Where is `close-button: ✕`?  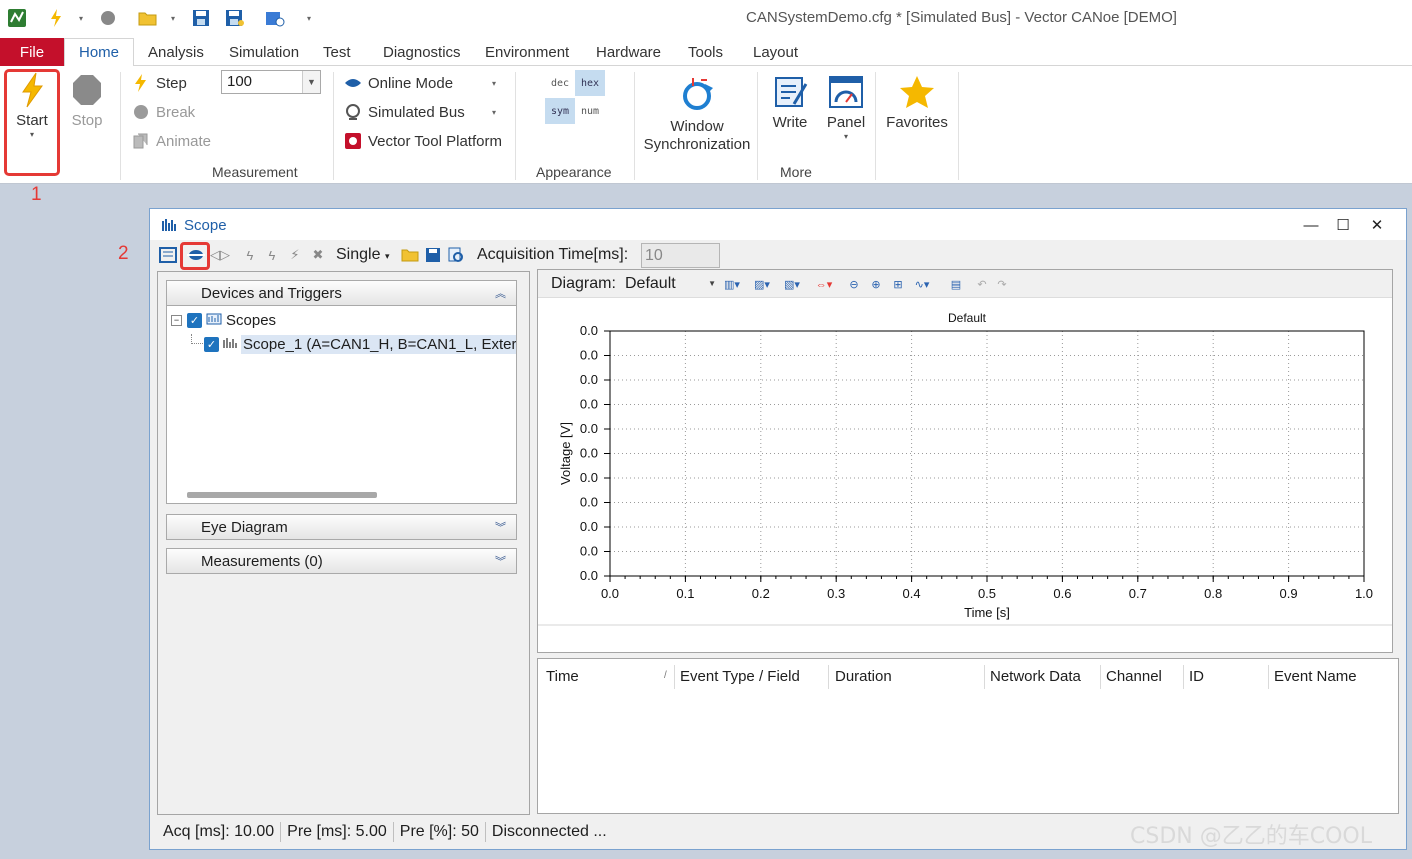
close-button: ✕ is located at coordinates (1377, 225).